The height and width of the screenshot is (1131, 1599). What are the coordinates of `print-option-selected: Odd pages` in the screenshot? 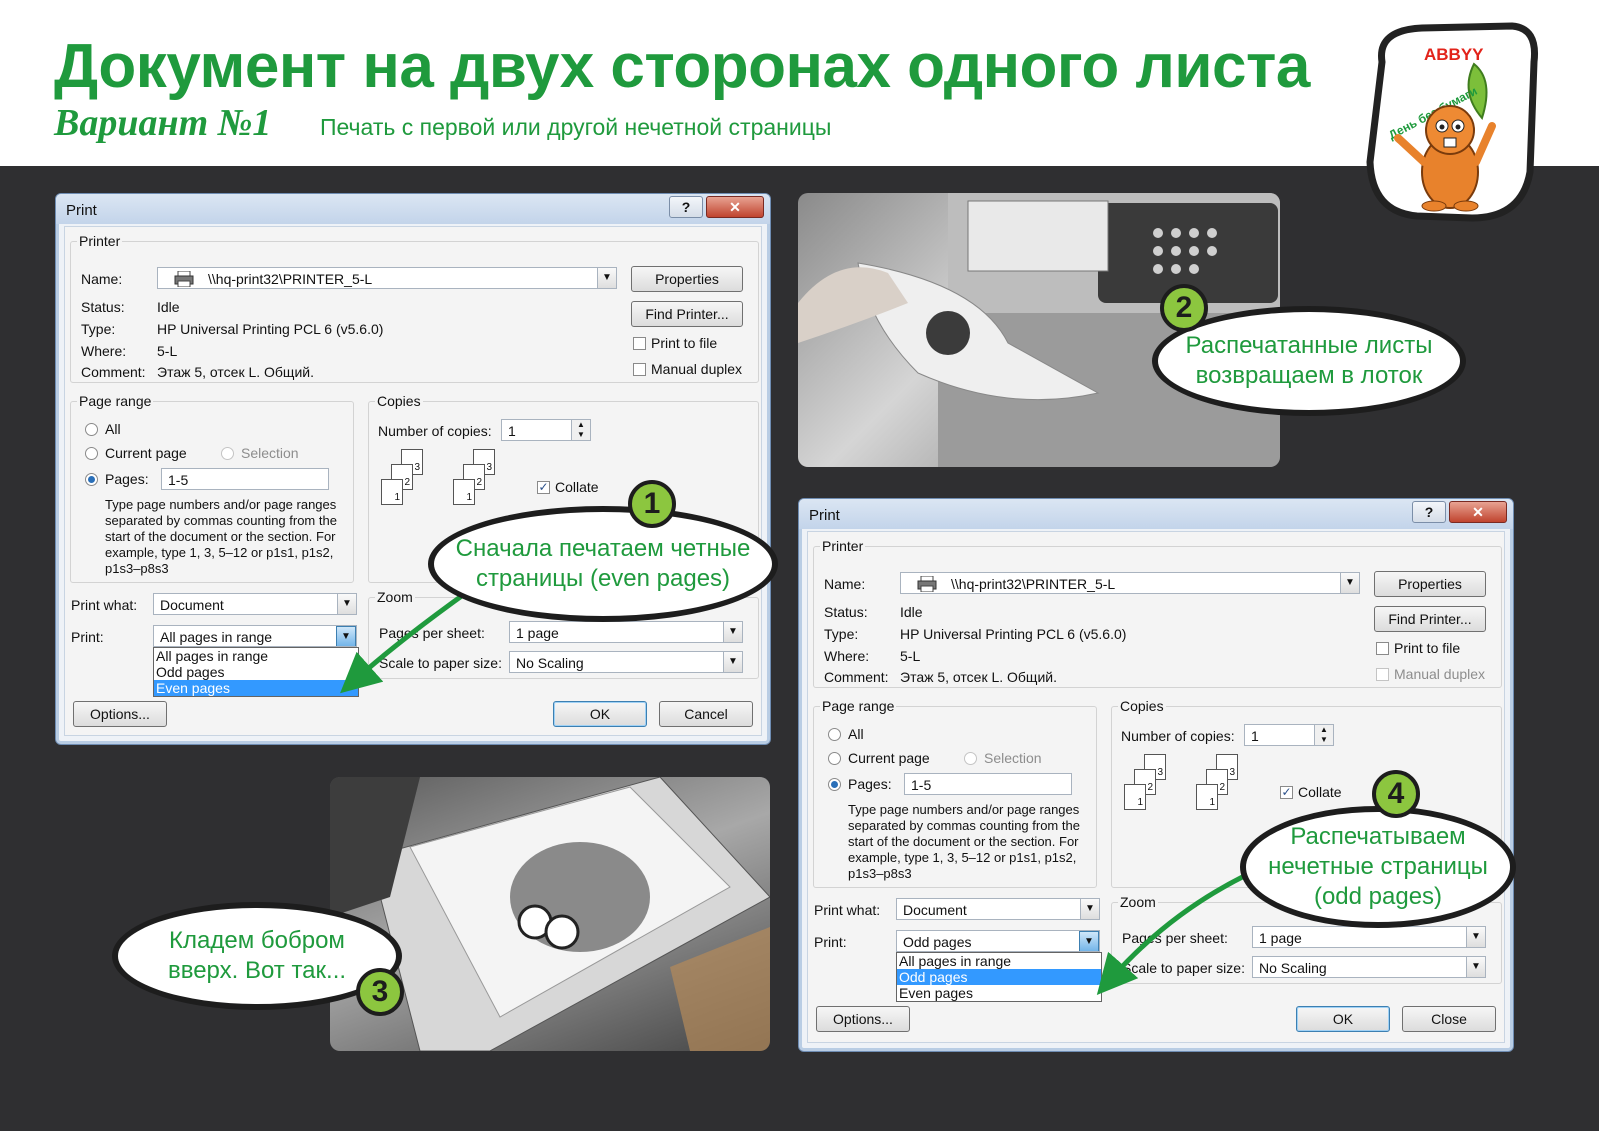 It's located at (999, 977).